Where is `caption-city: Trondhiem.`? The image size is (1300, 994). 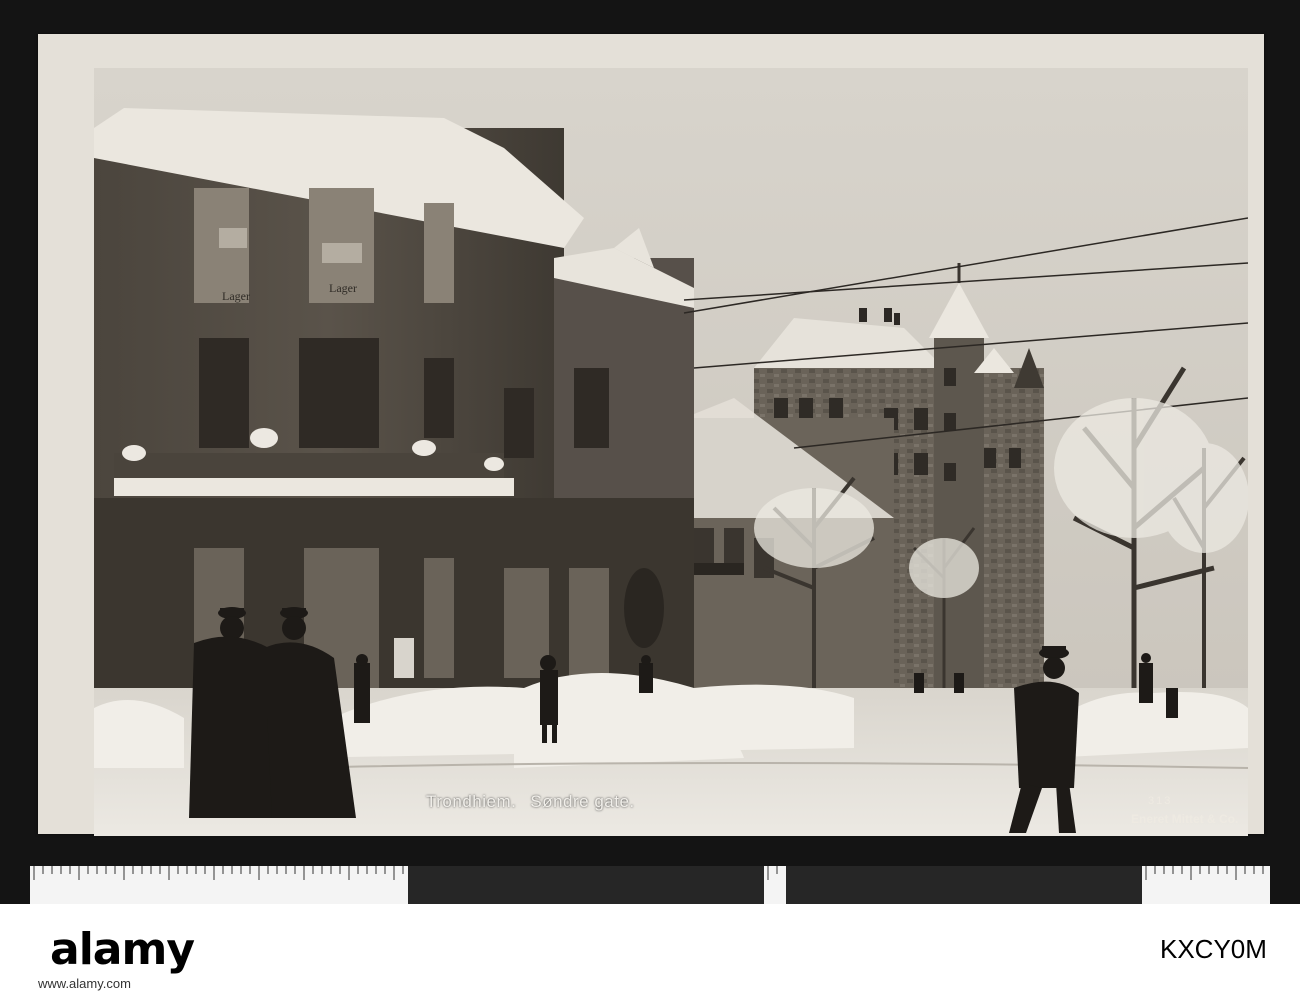 caption-city: Trondhiem. is located at coordinates (471, 801).